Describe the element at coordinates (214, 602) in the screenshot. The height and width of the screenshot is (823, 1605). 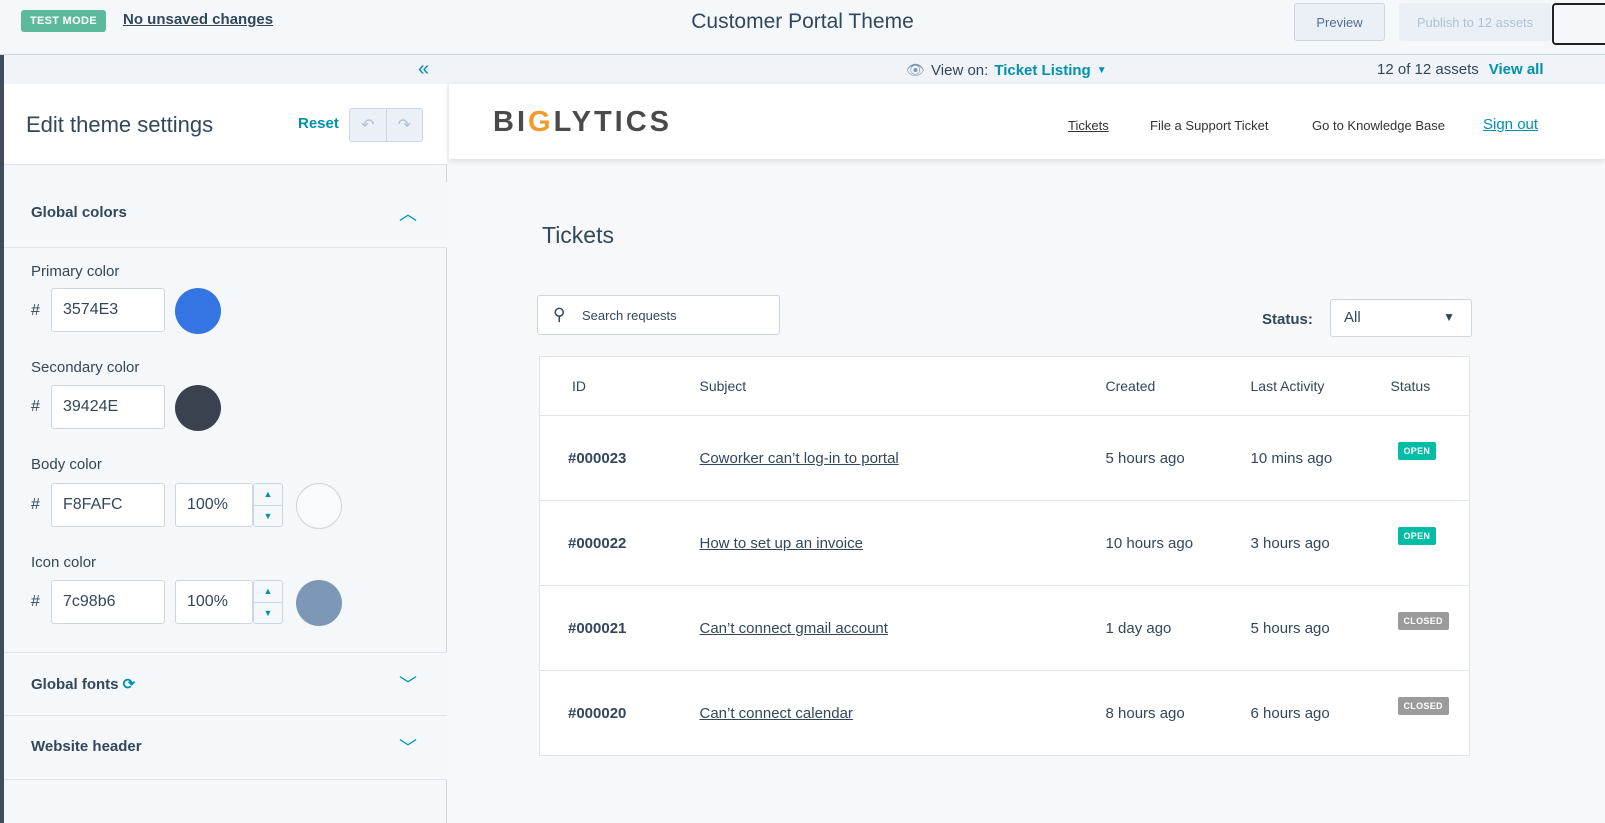
I see `icon-opacity-input: 100%` at that location.